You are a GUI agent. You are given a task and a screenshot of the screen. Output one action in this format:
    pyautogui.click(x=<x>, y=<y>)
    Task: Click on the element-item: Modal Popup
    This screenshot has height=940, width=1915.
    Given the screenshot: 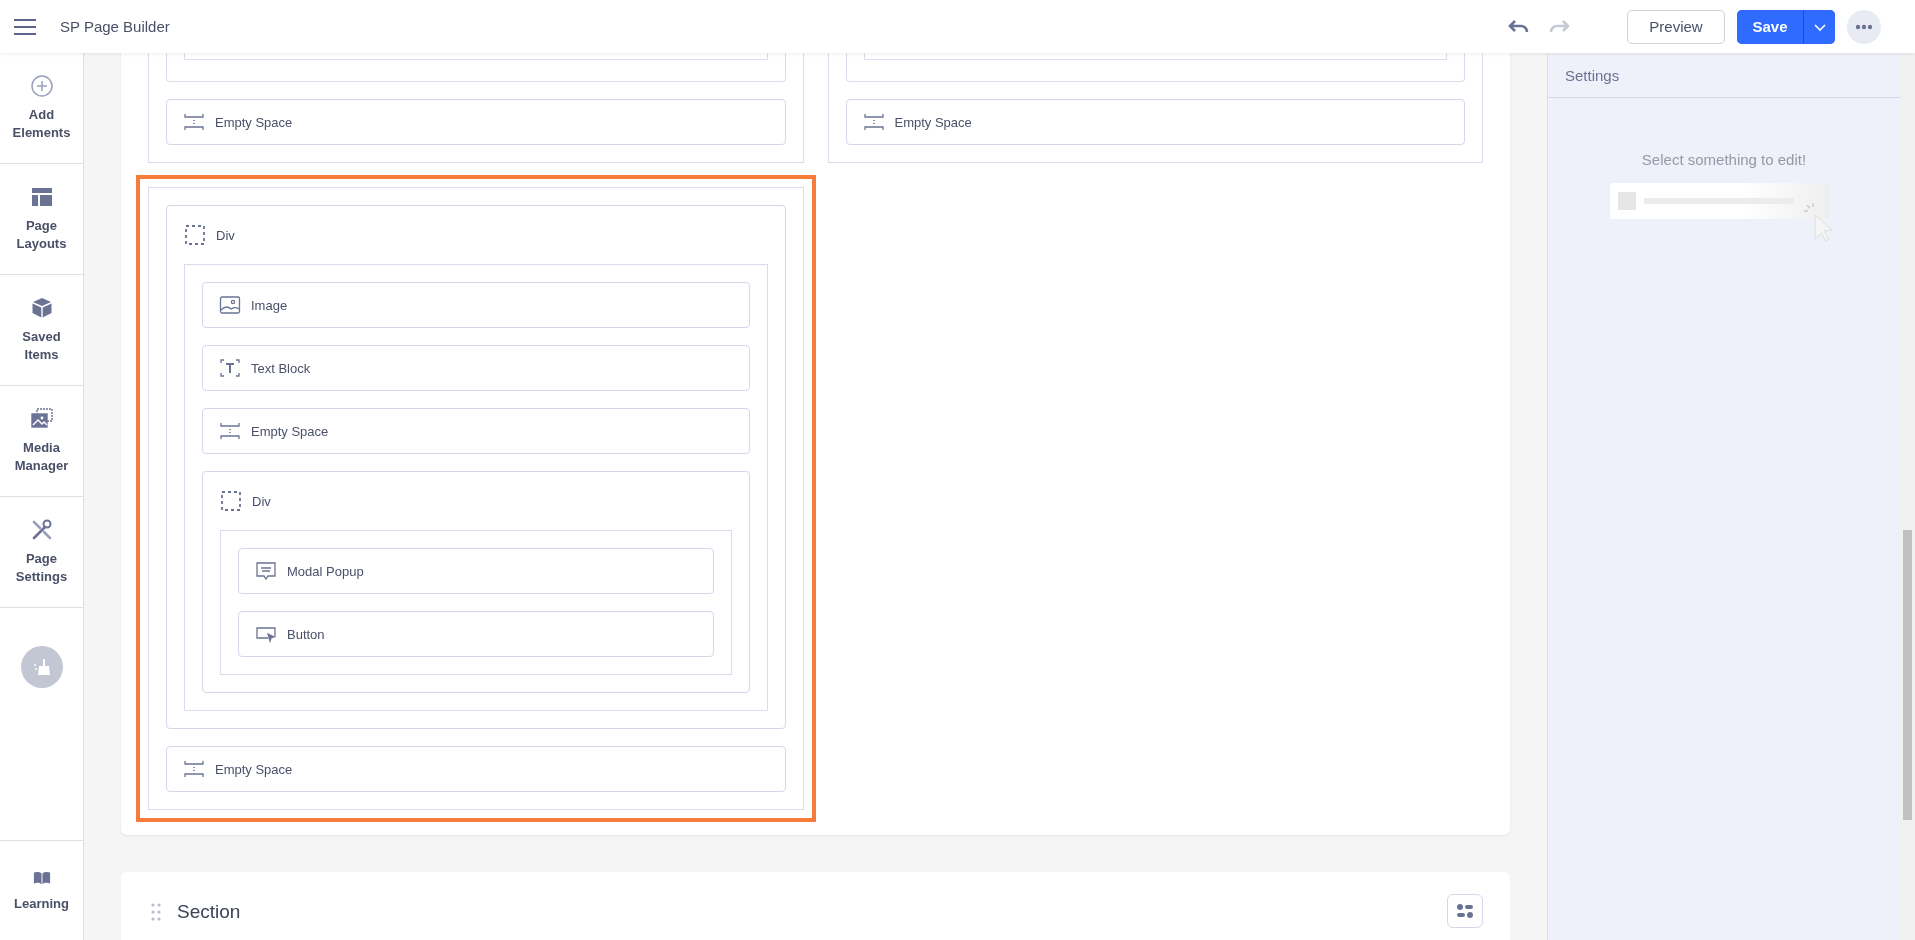 What is the action you would take?
    pyautogui.click(x=476, y=571)
    